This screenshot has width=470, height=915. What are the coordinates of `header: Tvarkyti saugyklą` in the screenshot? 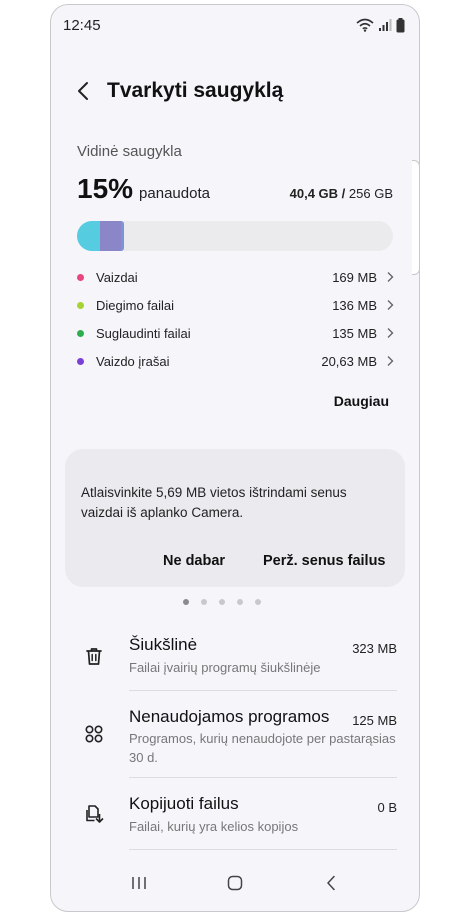 It's located at (235, 91).